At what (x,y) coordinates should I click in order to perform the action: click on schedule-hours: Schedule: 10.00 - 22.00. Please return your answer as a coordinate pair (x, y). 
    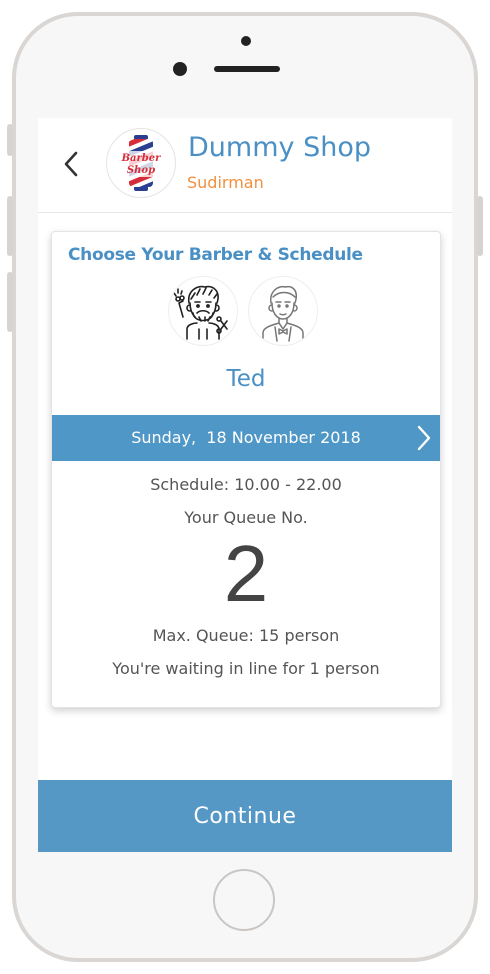
    Looking at the image, I should click on (246, 484).